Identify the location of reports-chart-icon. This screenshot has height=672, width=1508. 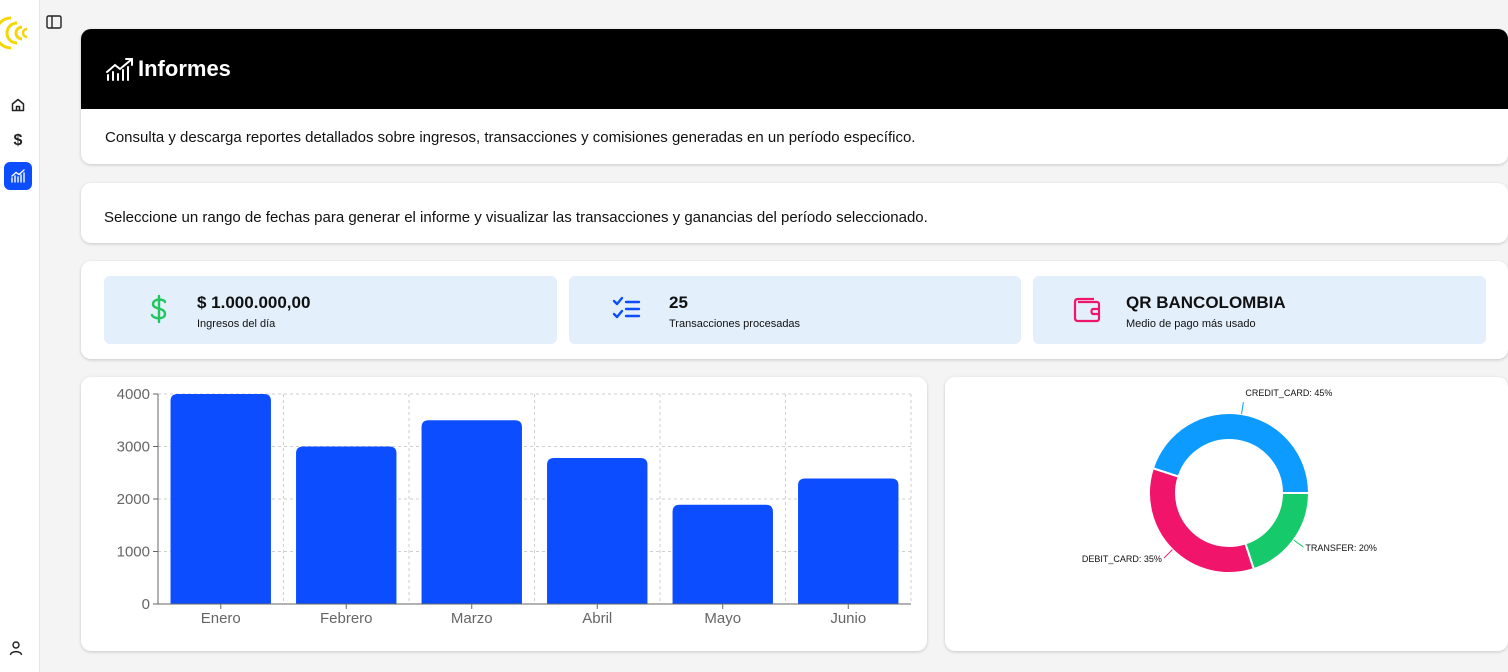
(119, 69).